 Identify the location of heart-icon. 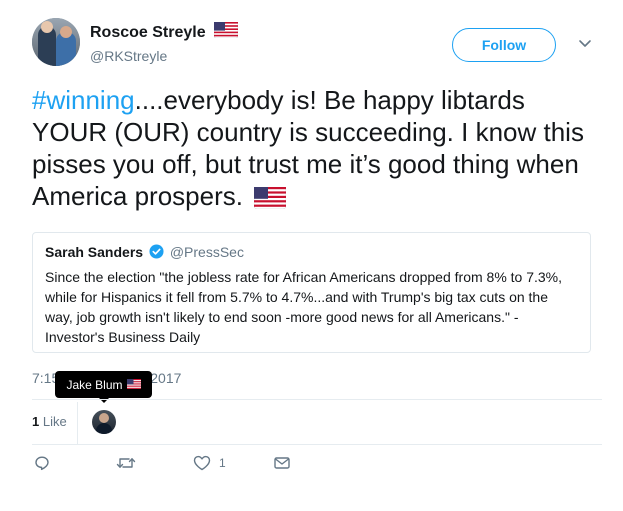
(202, 463).